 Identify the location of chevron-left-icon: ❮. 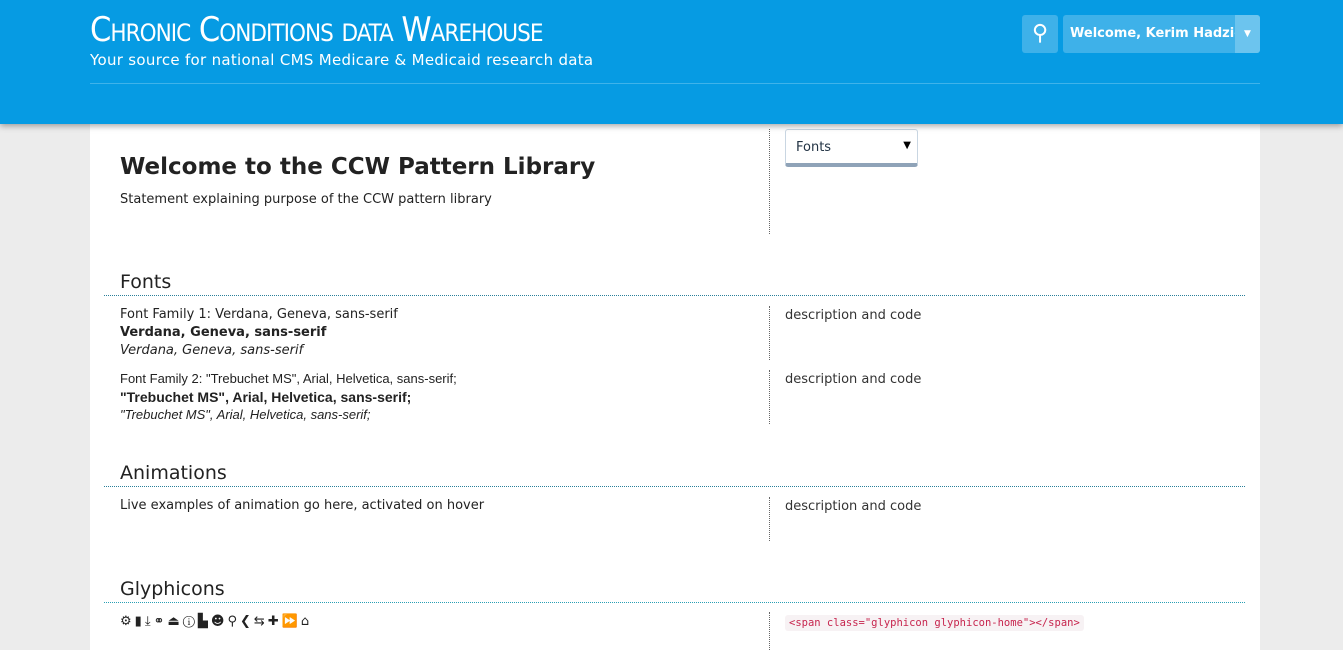
(247, 621).